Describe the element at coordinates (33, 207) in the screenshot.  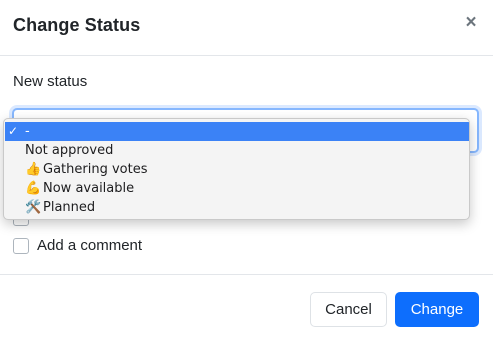
I see `tools-icon: 🛠️` at that location.